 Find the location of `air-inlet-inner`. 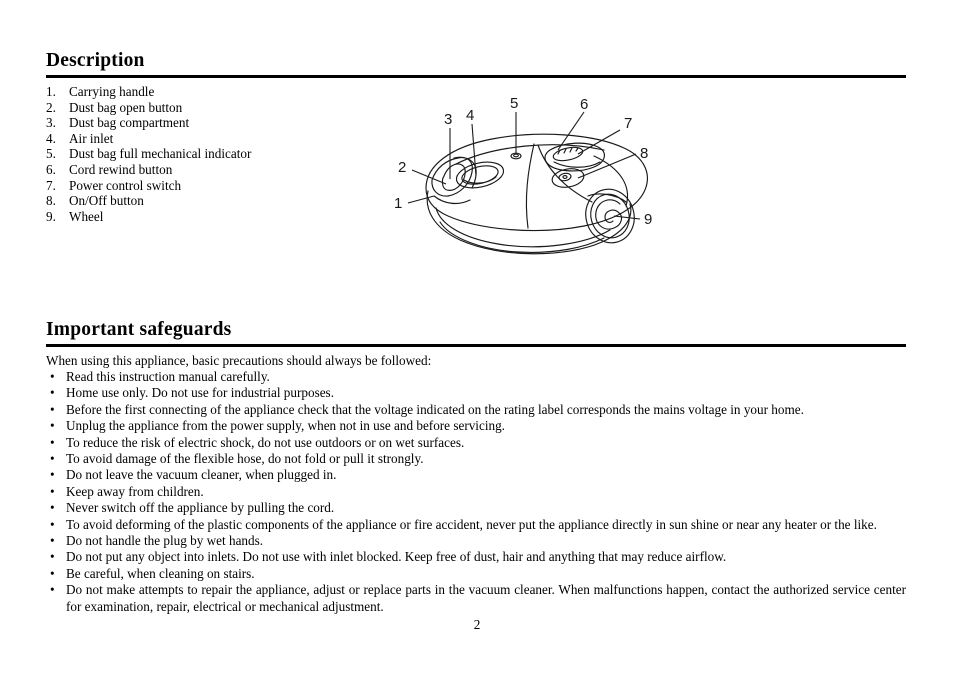

air-inlet-inner is located at coordinates (480, 175).